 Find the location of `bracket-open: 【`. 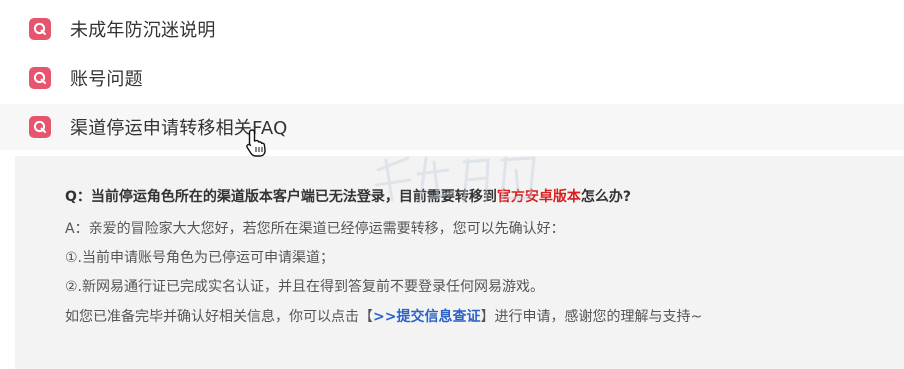

bracket-open: 【 is located at coordinates (366, 317).